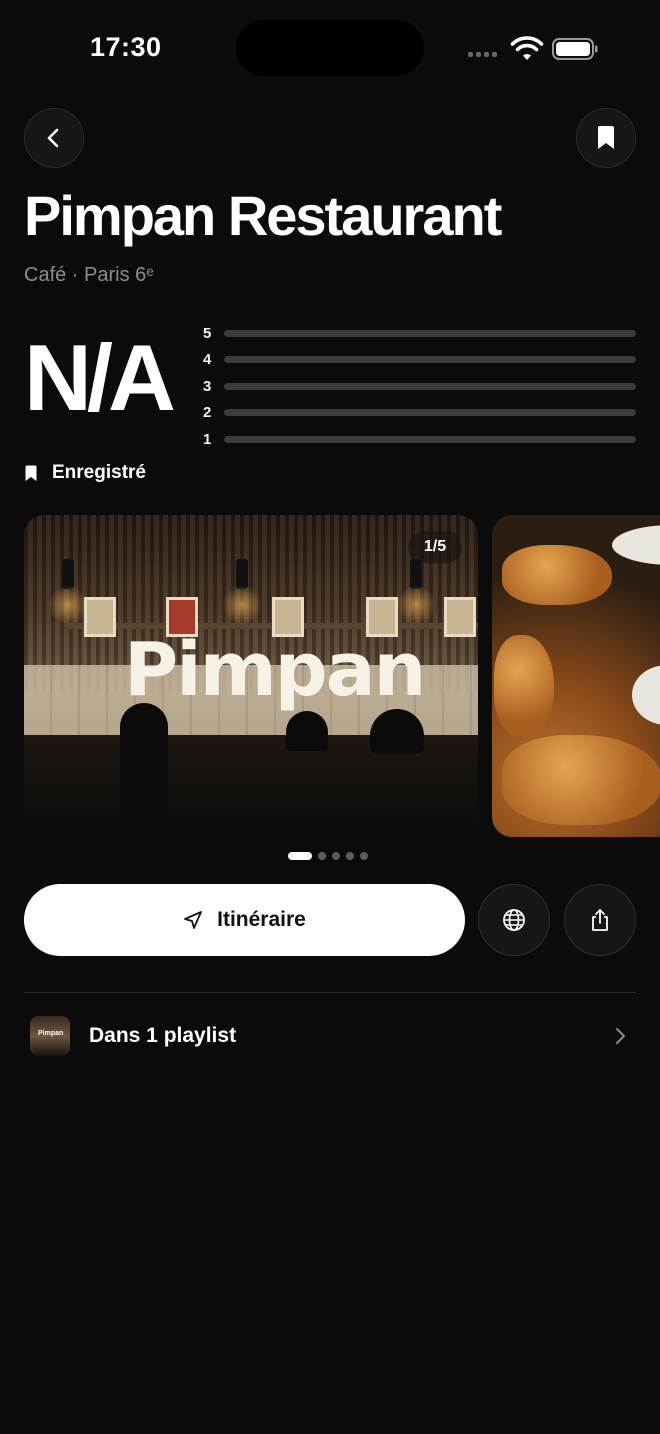 This screenshot has width=660, height=1434. I want to click on rating-row-label: 4, so click(207, 360).